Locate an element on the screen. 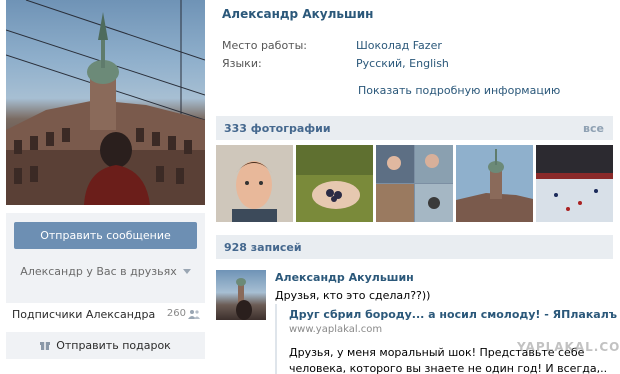 The width and height of the screenshot is (620, 374). wall-title: 928 записей is located at coordinates (263, 247).